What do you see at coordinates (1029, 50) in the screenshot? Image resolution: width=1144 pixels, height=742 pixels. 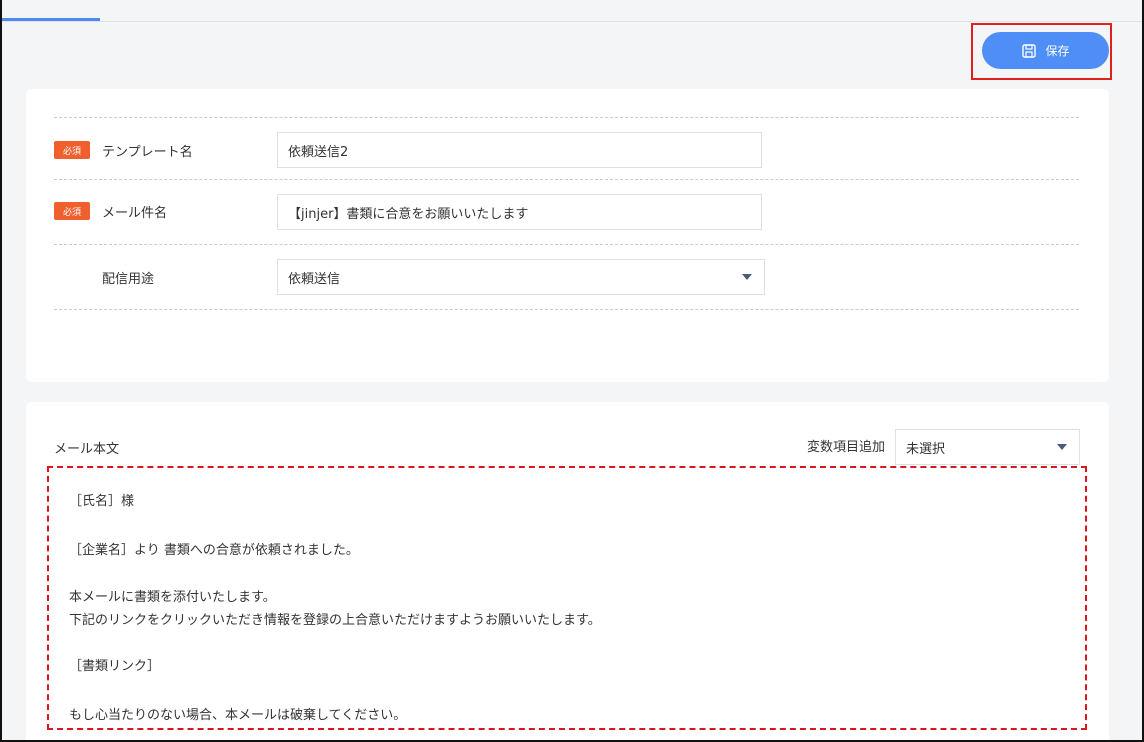 I see `save-icon` at bounding box center [1029, 50].